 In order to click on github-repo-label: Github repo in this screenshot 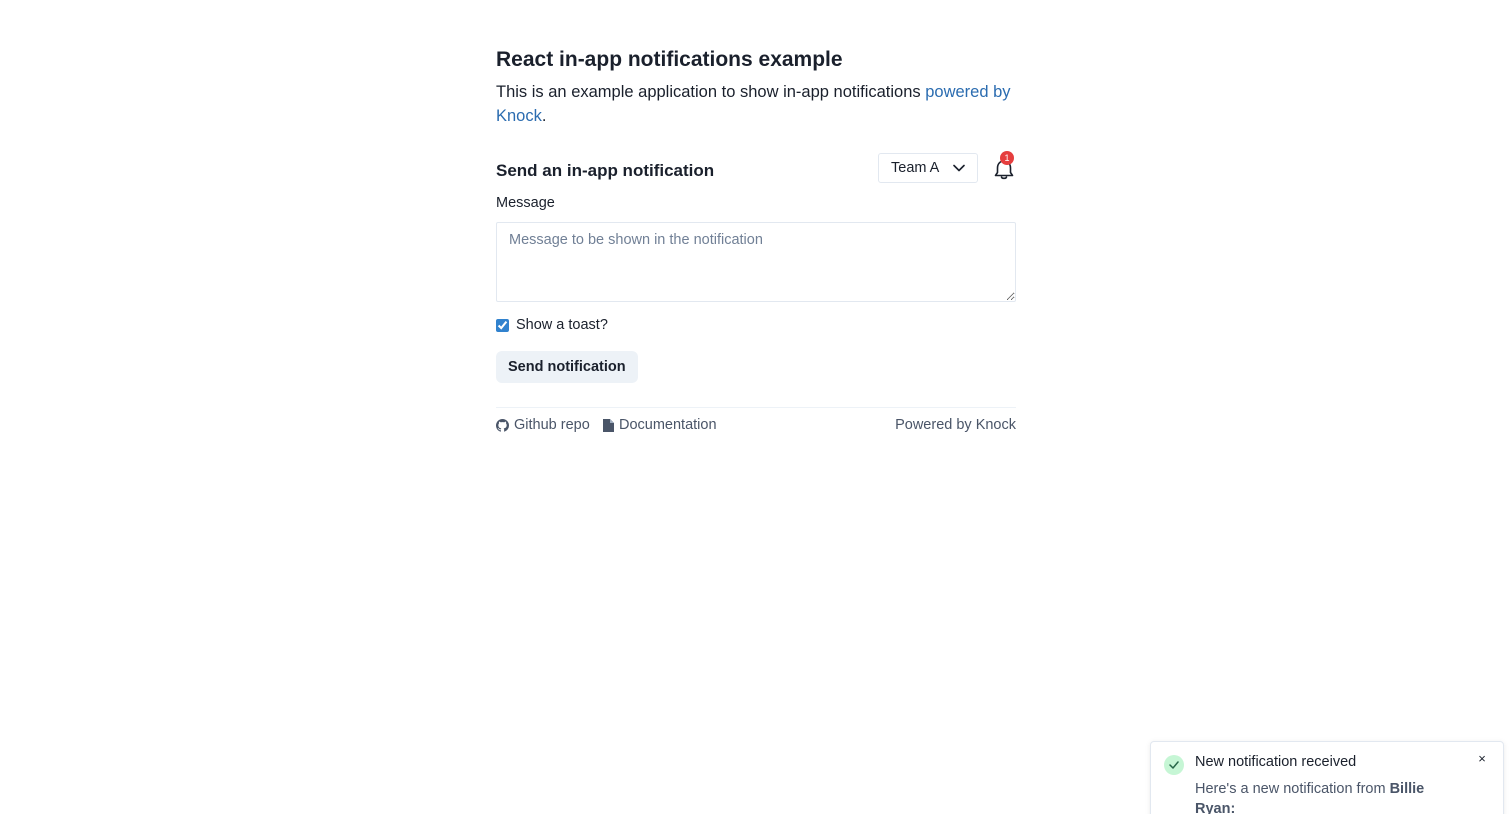, I will do `click(552, 425)`.